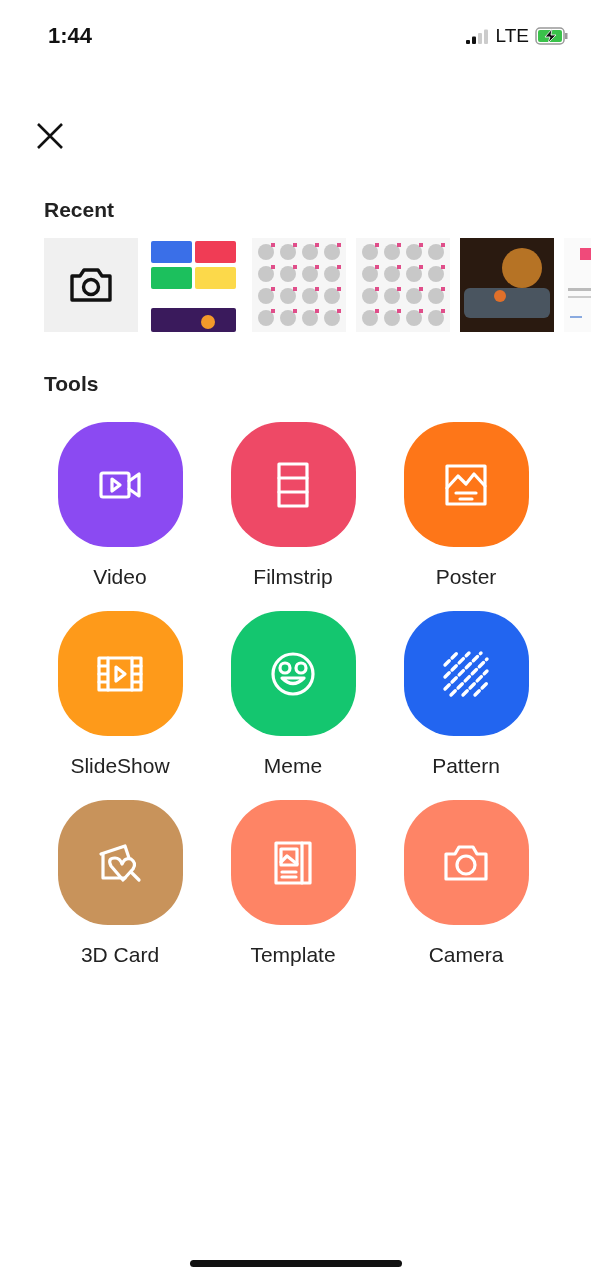 The height and width of the screenshot is (1280, 591). Describe the element at coordinates (79, 210) in the screenshot. I see `section-title: Recent` at that location.